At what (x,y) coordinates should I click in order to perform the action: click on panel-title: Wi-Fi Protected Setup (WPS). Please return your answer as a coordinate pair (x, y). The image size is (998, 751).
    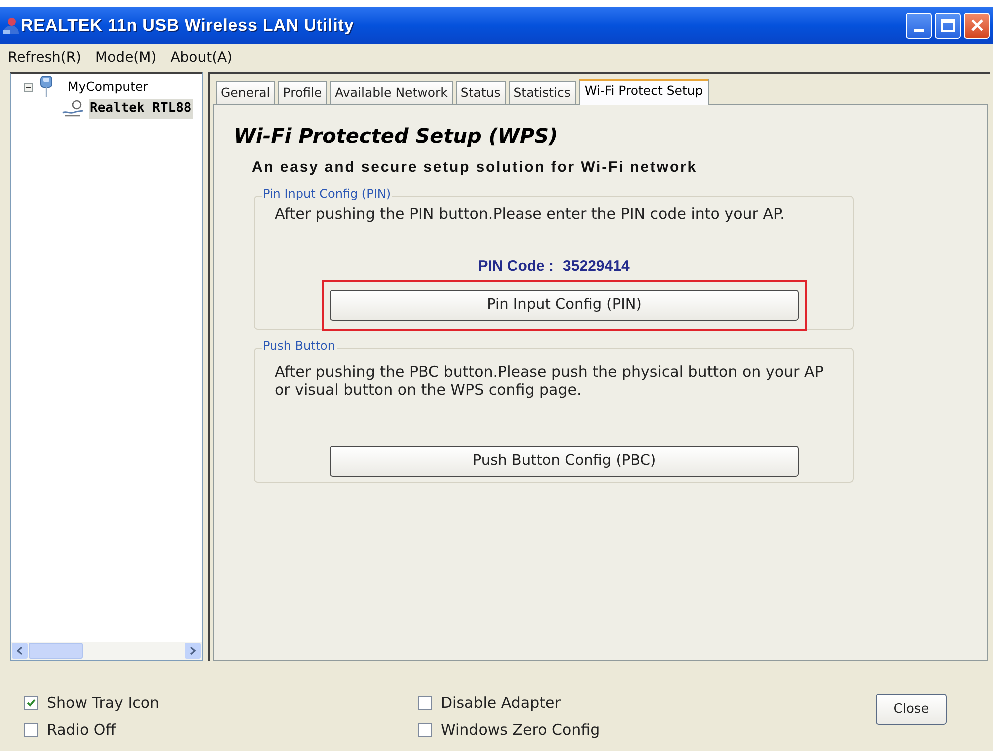
    Looking at the image, I should click on (396, 136).